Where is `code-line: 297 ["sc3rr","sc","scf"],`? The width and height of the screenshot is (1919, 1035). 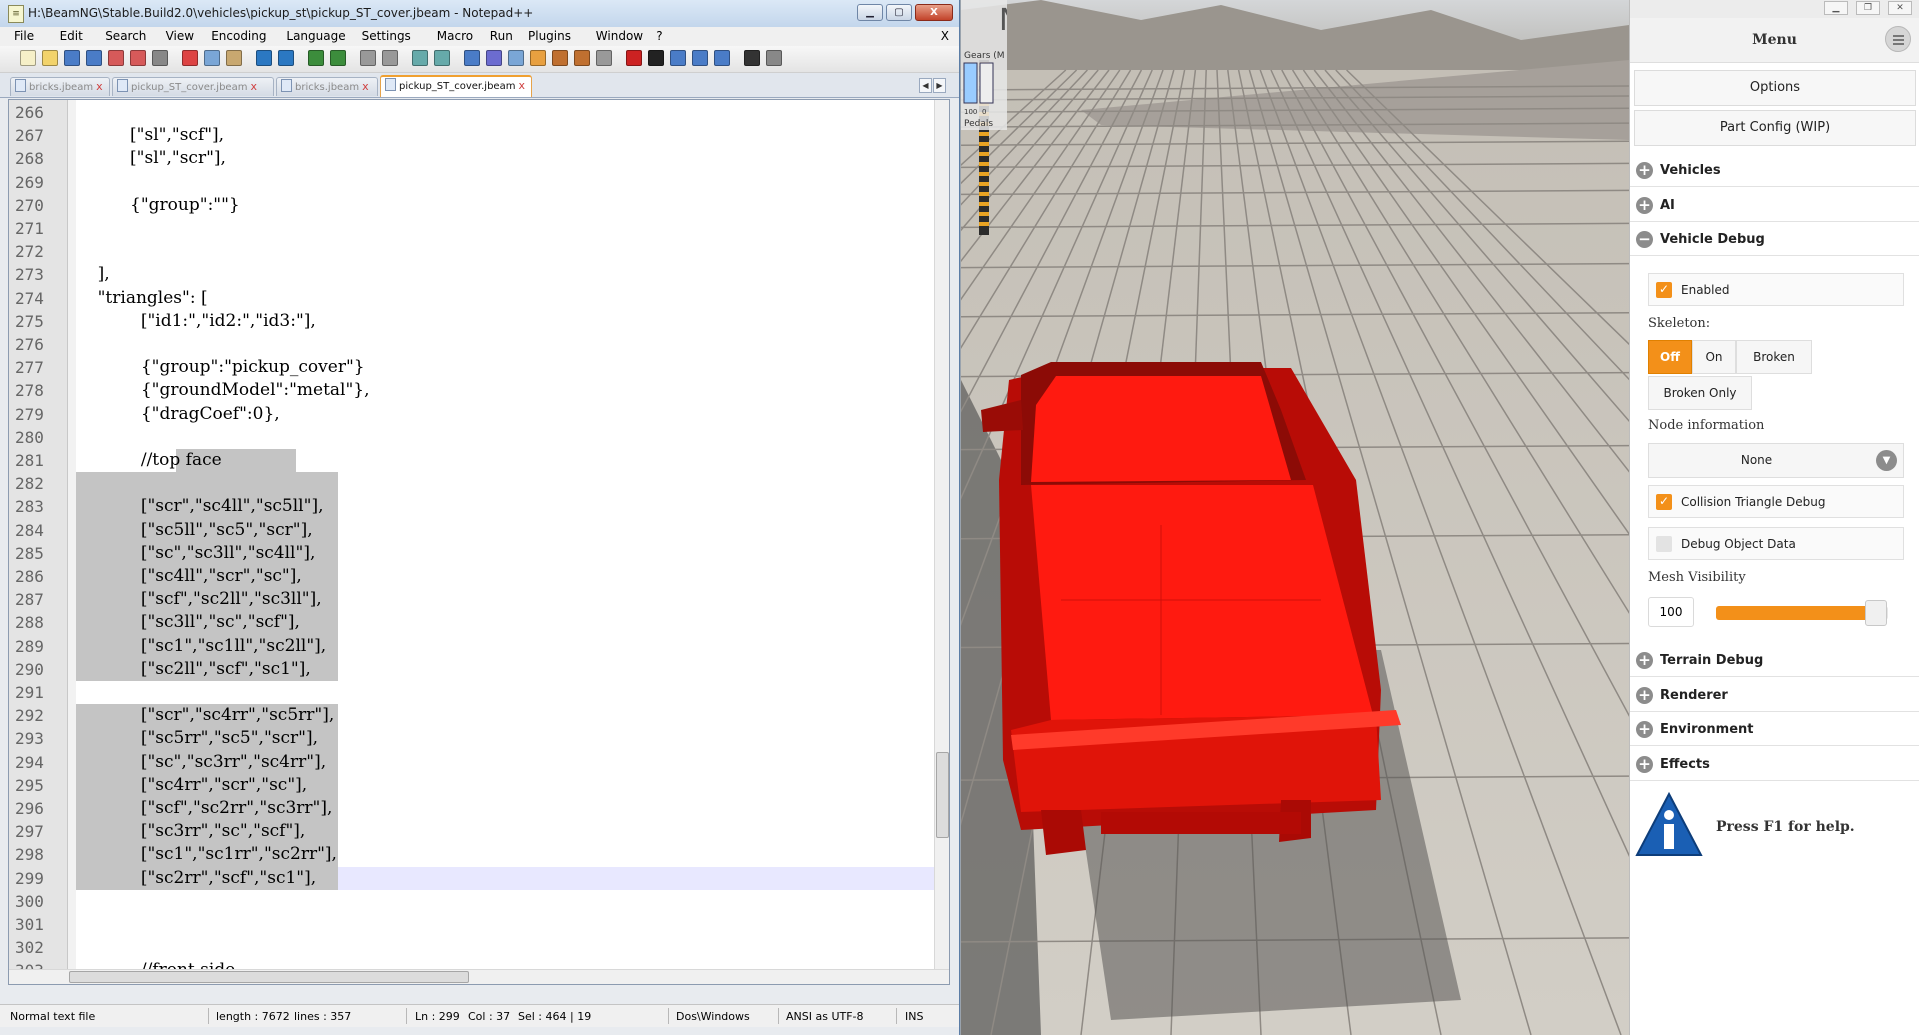 code-line: 297 ["sc3rr","sc","scf"], is located at coordinates (475, 831).